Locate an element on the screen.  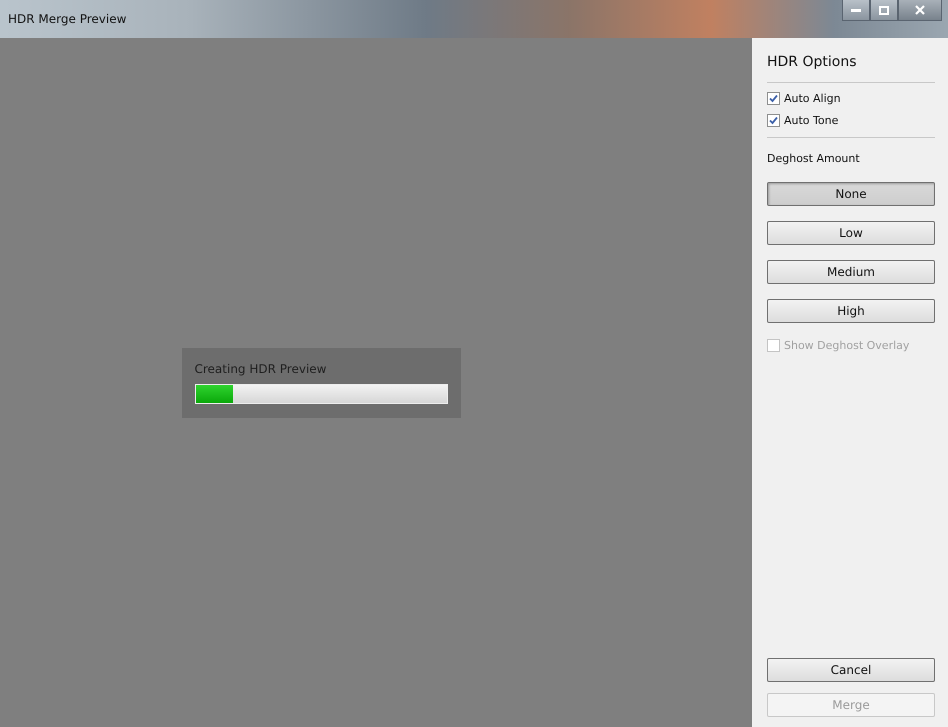
minimize-icon is located at coordinates (856, 10).